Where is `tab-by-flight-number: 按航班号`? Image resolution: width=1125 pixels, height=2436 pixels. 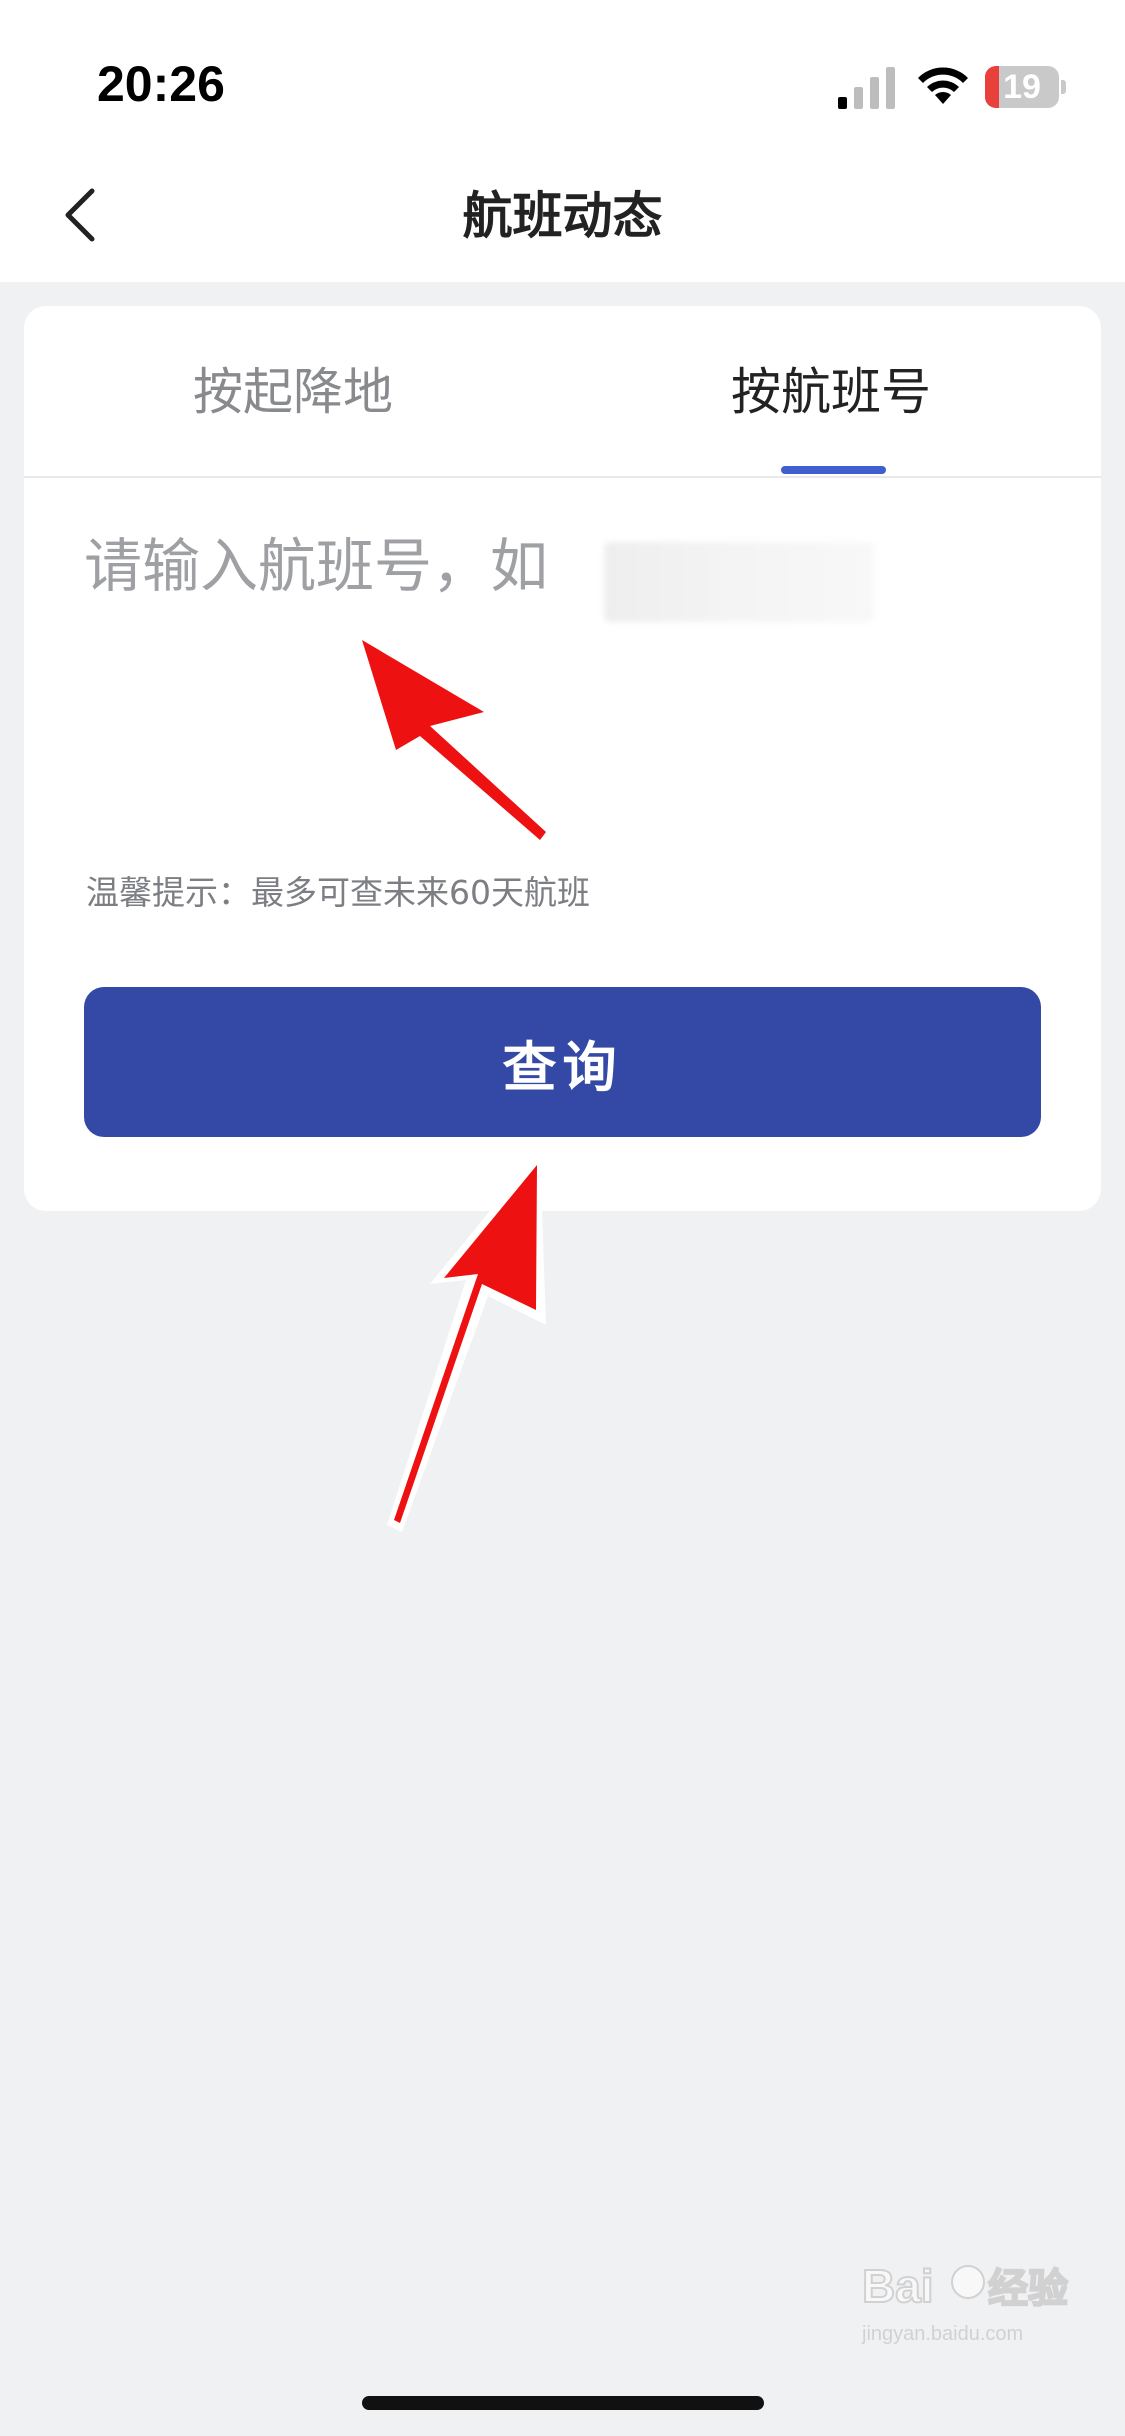
tab-by-flight-number: 按航班号 is located at coordinates (831, 392).